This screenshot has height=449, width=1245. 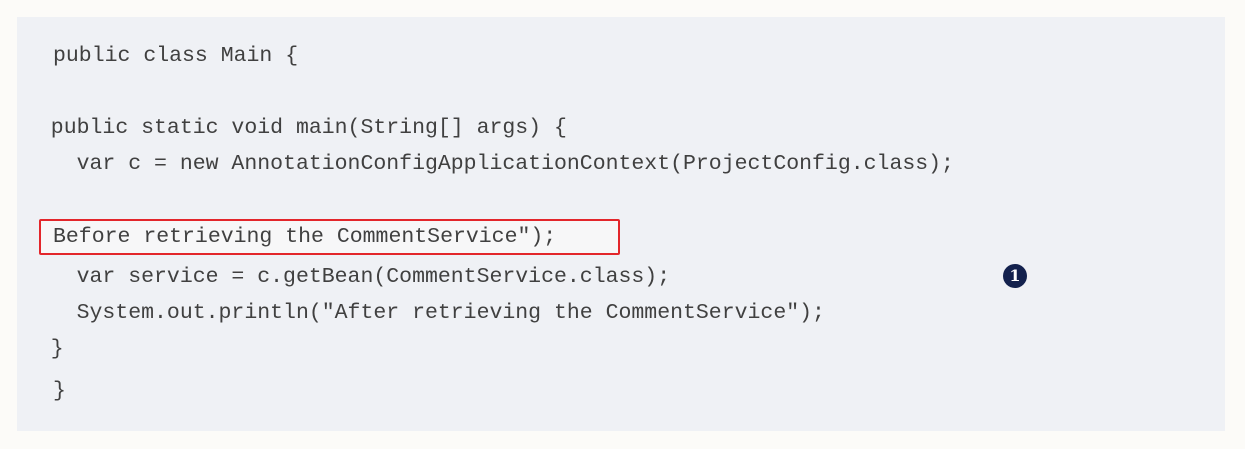 What do you see at coordinates (296, 128) in the screenshot?
I see `code-line-main-method: public static void main(String[] args) {` at bounding box center [296, 128].